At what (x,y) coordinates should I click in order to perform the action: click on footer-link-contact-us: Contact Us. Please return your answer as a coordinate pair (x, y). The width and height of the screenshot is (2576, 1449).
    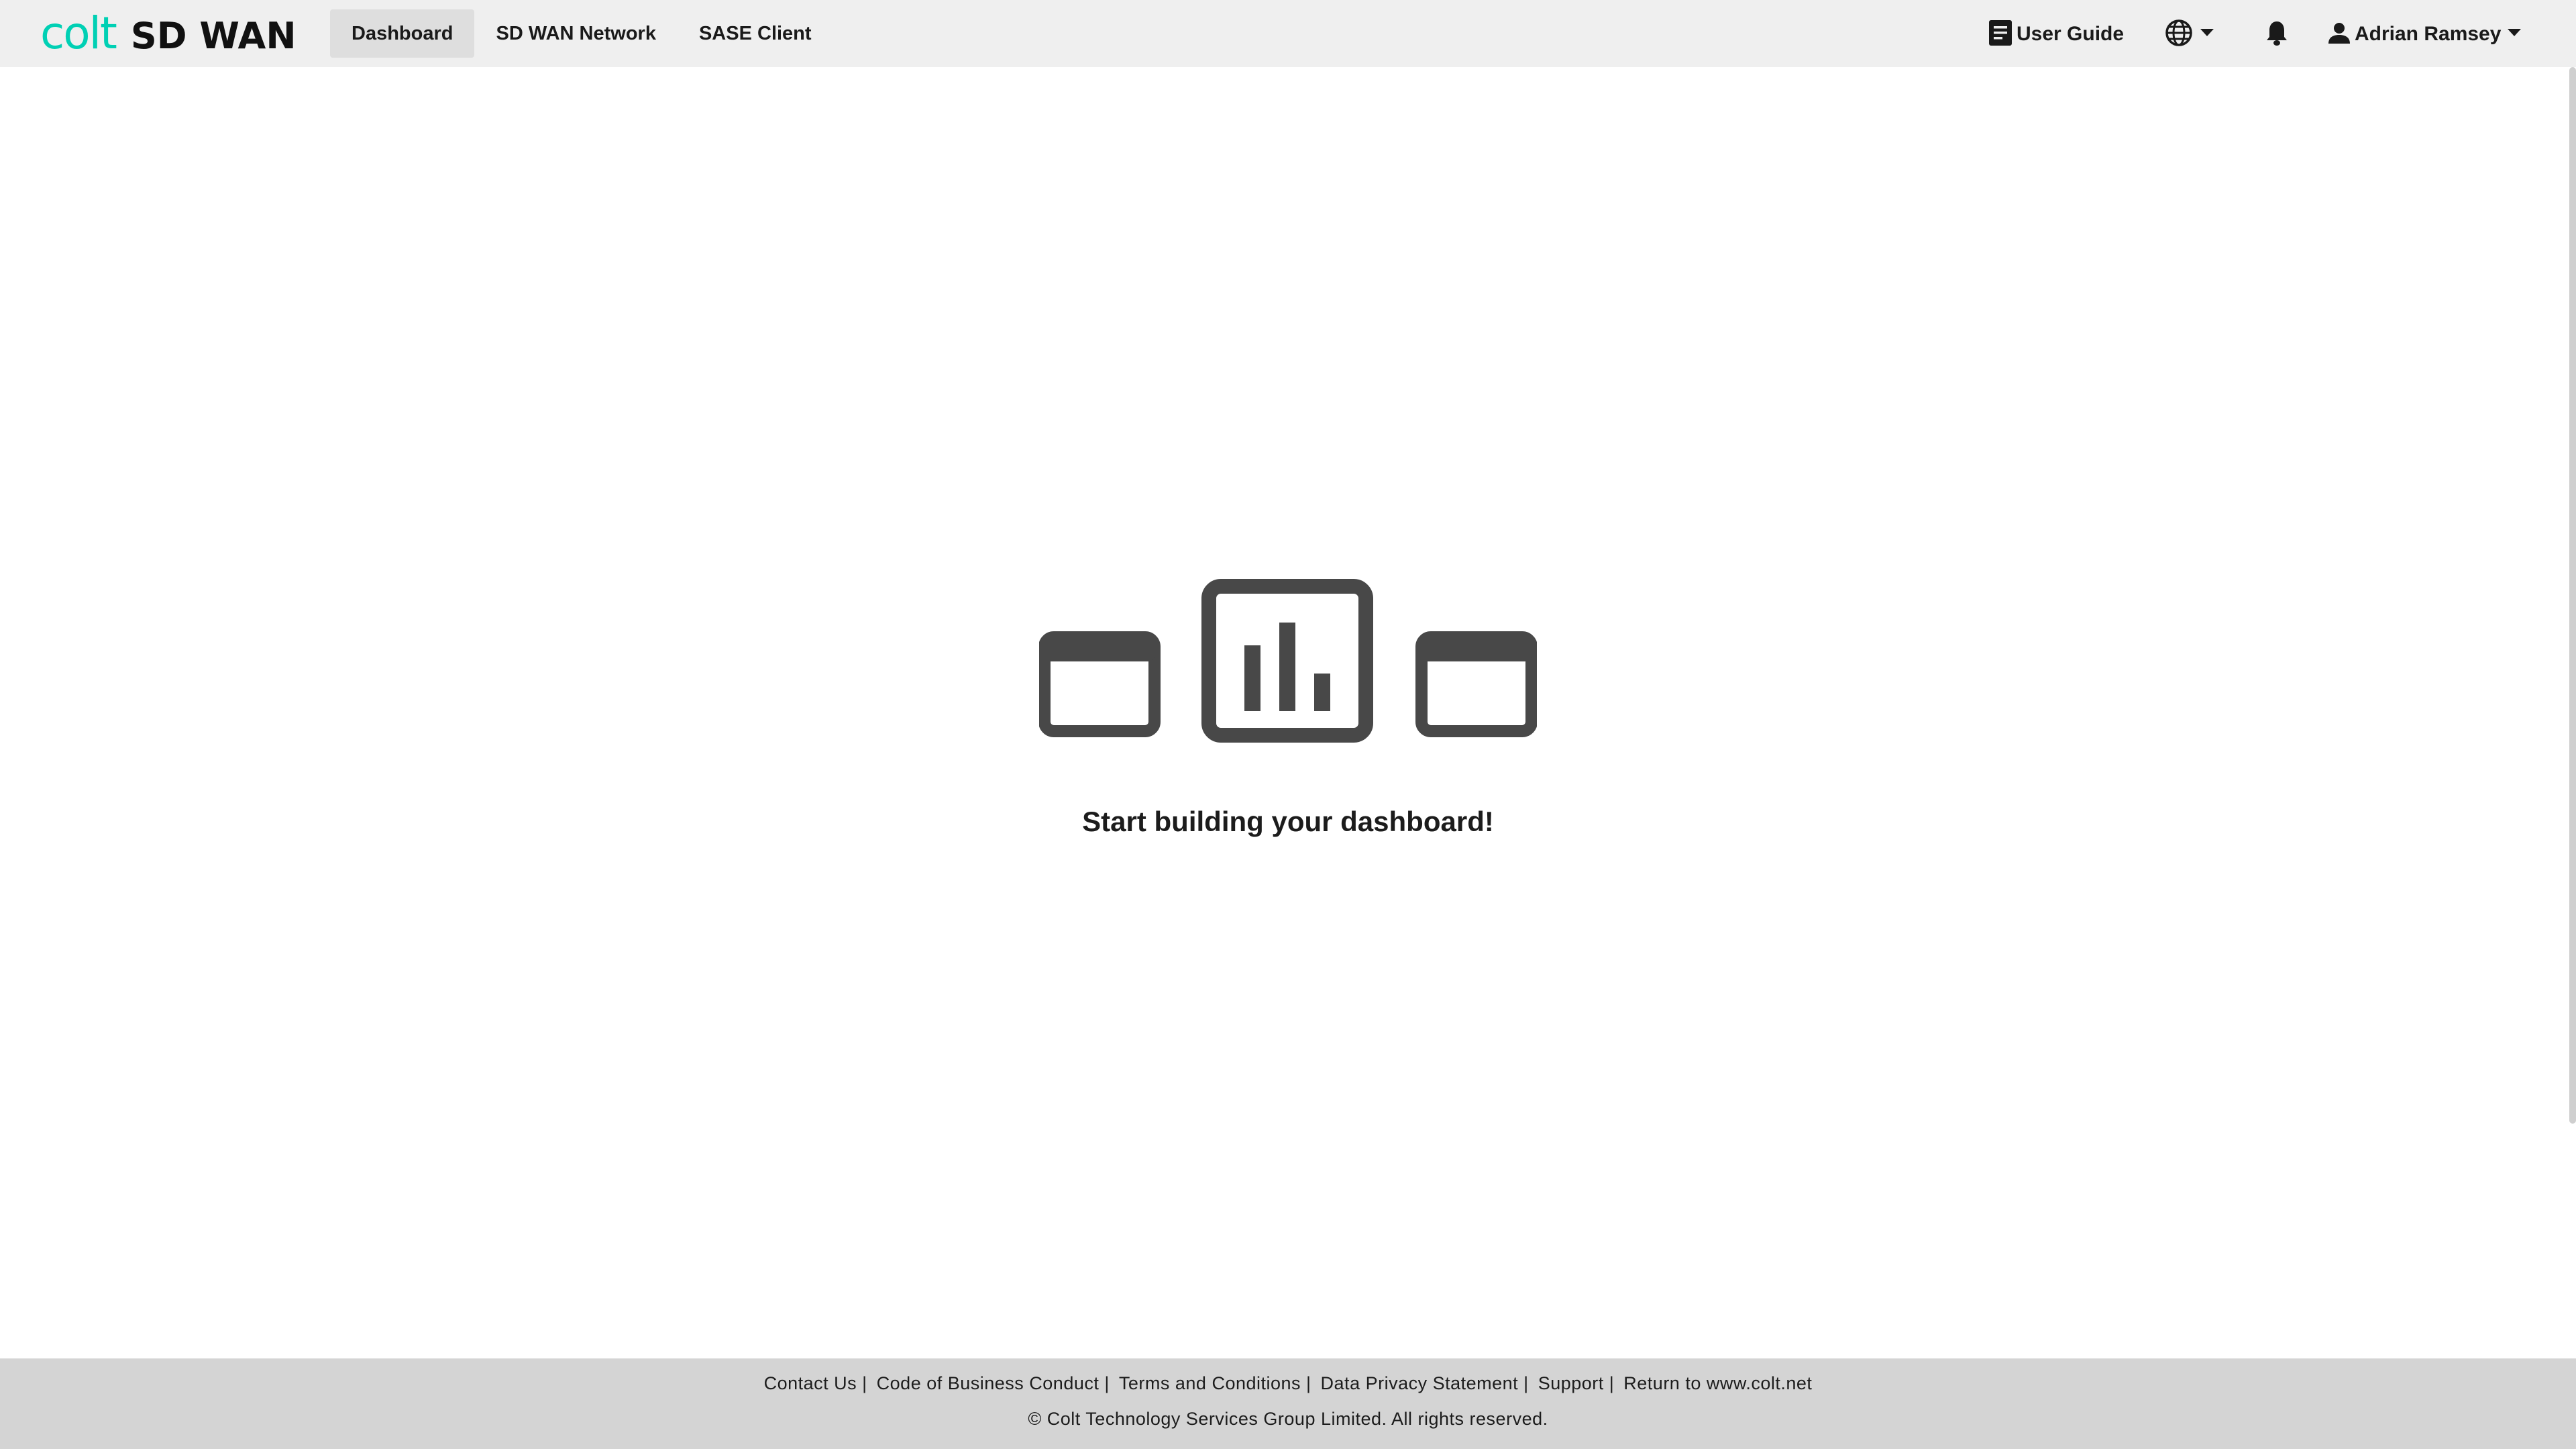
    Looking at the image, I should click on (810, 1383).